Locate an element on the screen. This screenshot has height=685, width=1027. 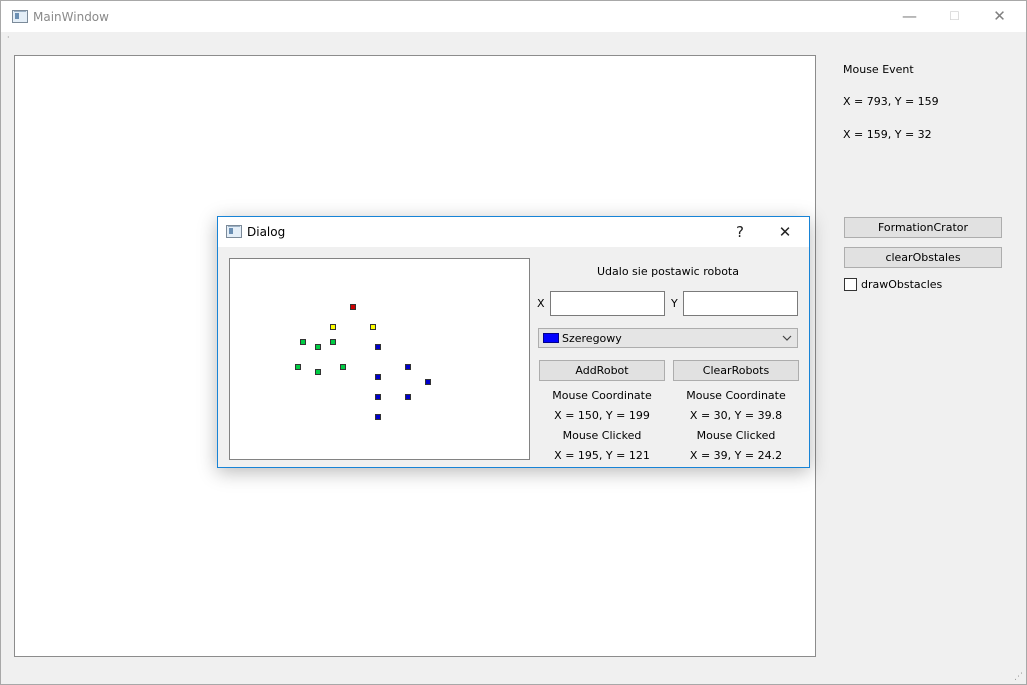
dialog-titlebar: Dialog ? ✕ is located at coordinates (513, 232).